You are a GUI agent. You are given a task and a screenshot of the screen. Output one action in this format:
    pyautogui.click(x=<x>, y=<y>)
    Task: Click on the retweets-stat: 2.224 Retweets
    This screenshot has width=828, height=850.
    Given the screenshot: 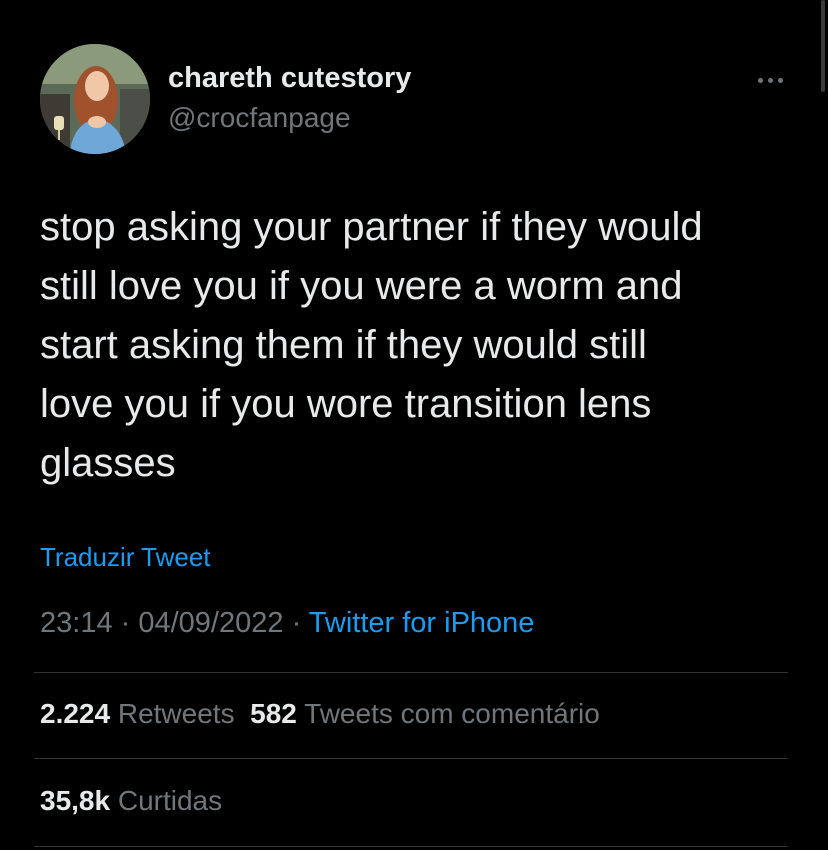 What is the action you would take?
    pyautogui.click(x=137, y=713)
    